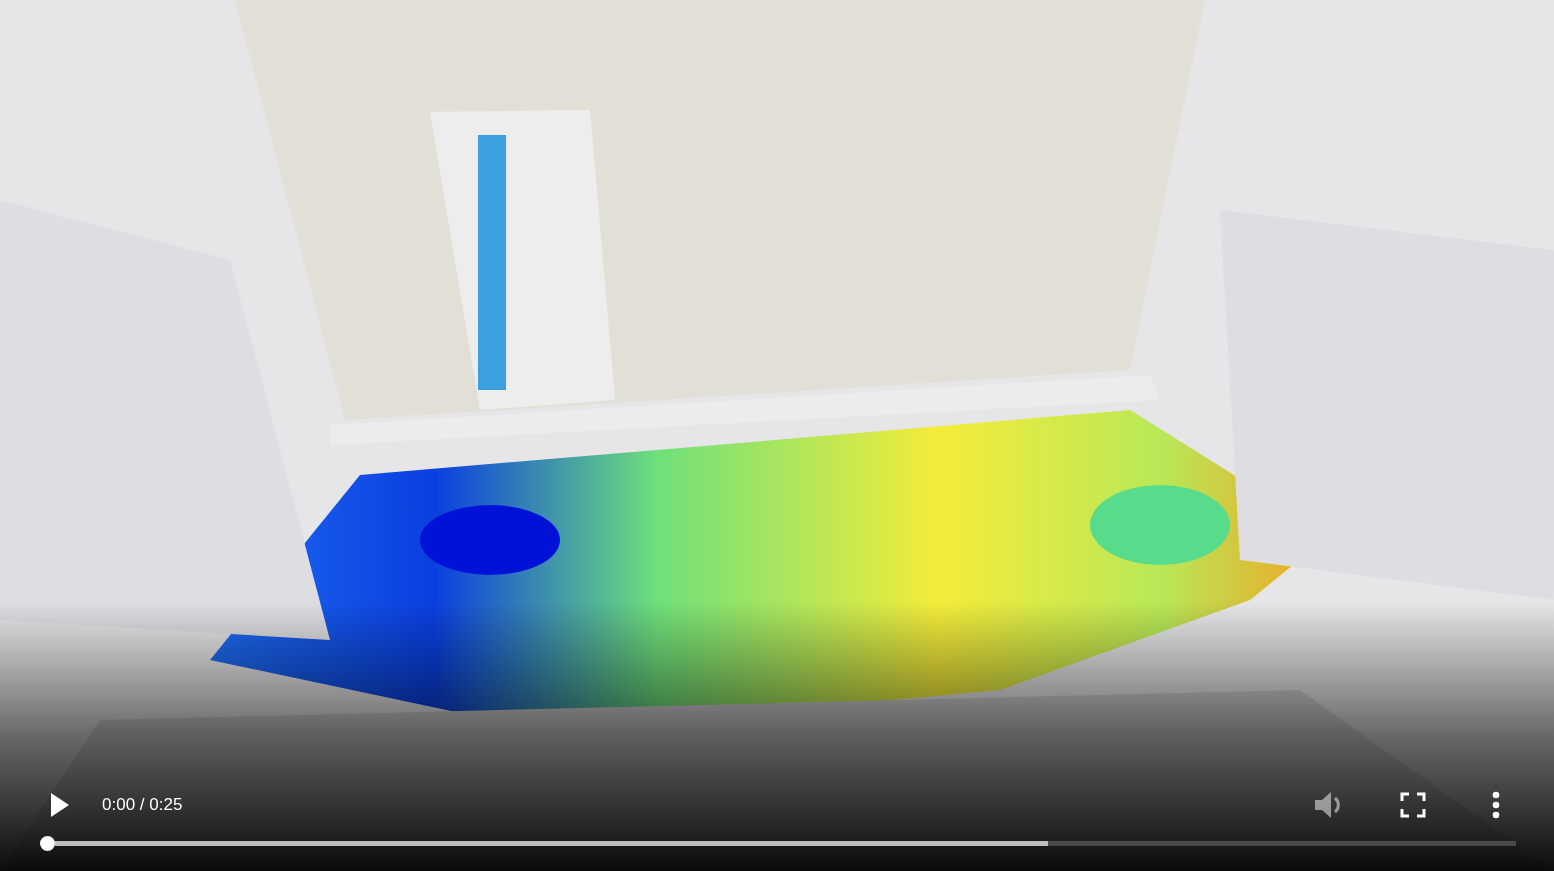  I want to click on more-vertical-icon, so click(1496, 805).